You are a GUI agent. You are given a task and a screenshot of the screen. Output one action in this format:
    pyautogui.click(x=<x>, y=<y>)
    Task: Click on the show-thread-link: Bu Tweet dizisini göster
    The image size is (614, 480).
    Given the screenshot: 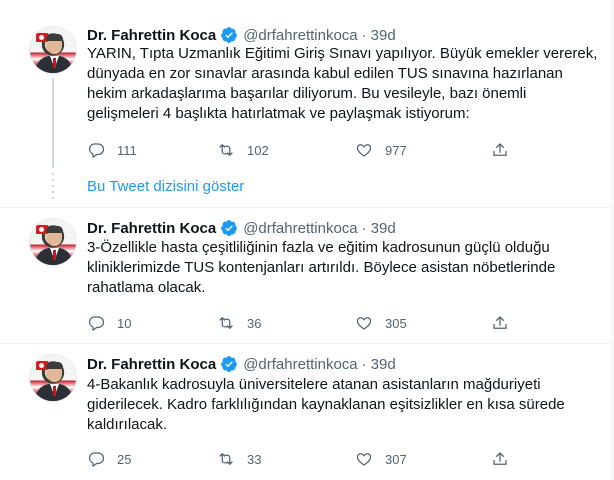 What is the action you would take?
    pyautogui.click(x=165, y=186)
    